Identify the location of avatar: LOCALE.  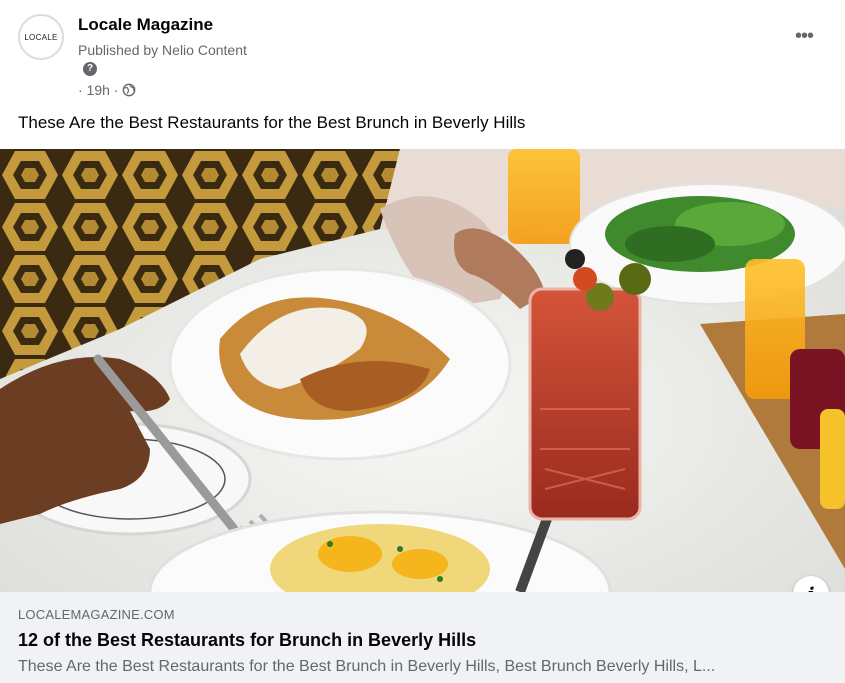
(41, 37).